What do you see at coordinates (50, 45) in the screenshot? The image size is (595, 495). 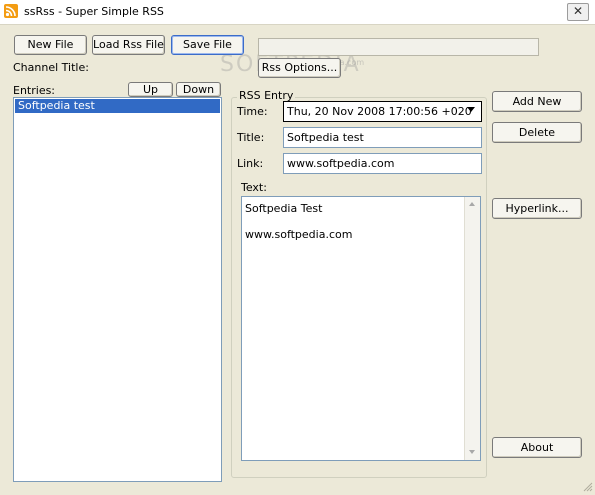 I see `new-file-button: New File` at bounding box center [50, 45].